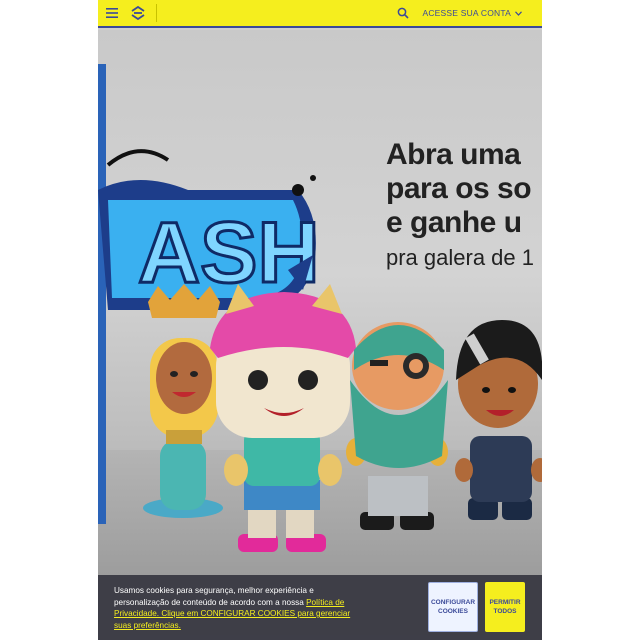 This screenshot has height=640, width=640. Describe the element at coordinates (466, 13) in the screenshot. I see `account-access-label: ACESSE SUA CONTA` at that location.